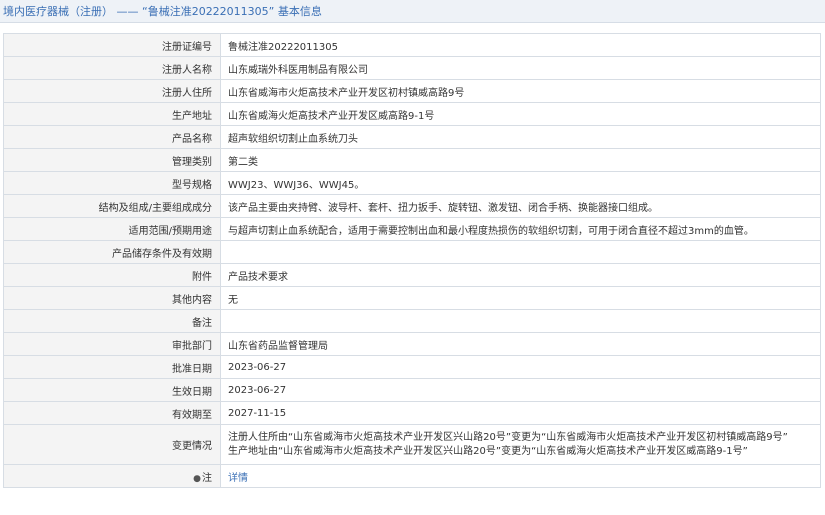  Describe the element at coordinates (520, 413) in the screenshot. I see `row-value: 2027-11-15` at that location.